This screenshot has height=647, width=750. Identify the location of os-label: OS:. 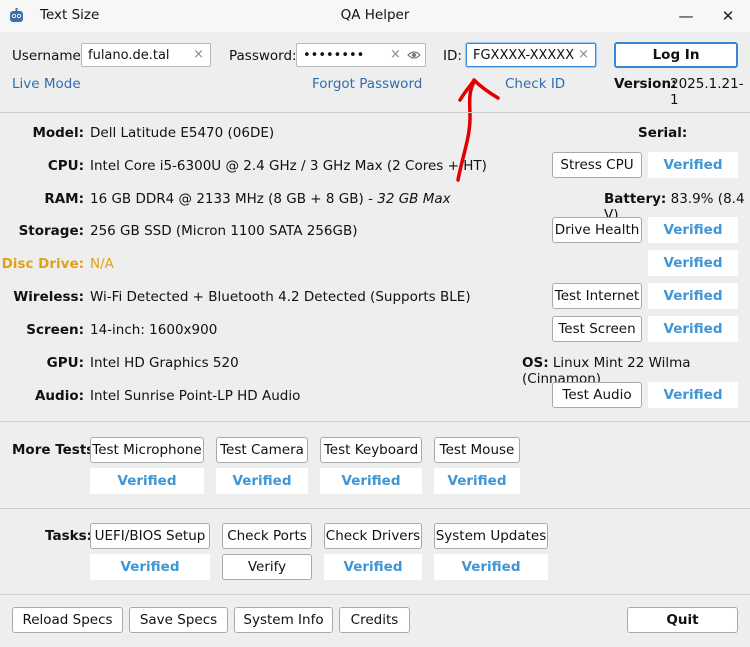
(535, 363).